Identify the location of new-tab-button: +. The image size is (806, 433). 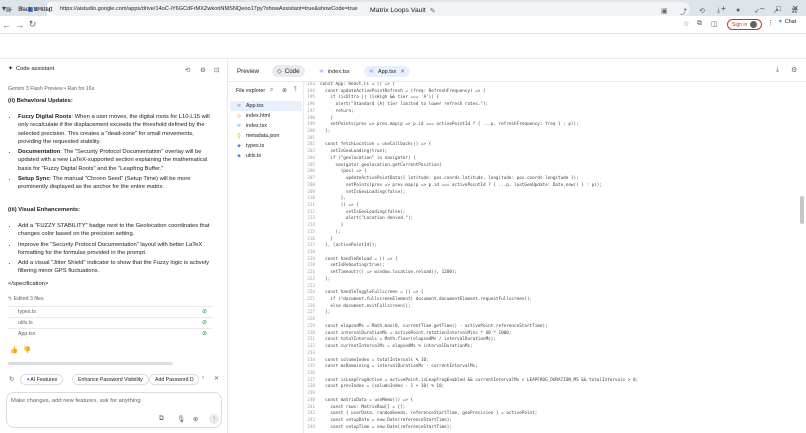
(723, 8).